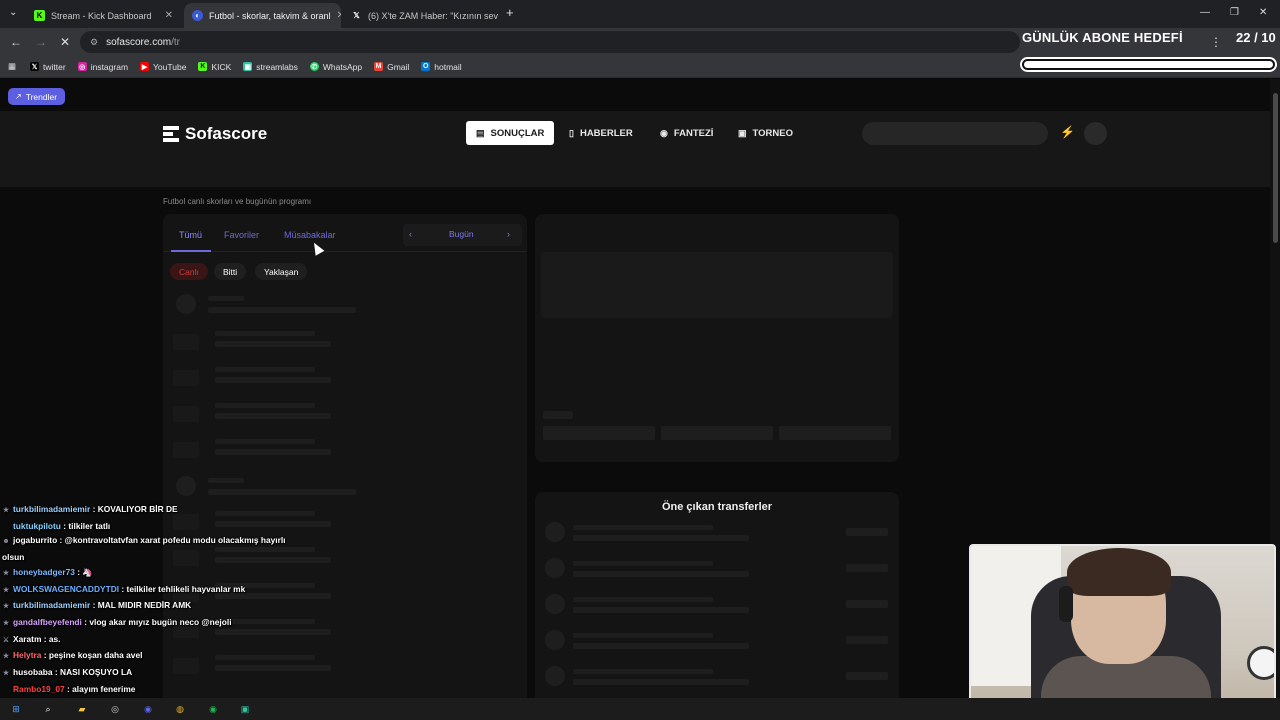  I want to click on chat-username: tuktukpilotu, so click(37, 526).